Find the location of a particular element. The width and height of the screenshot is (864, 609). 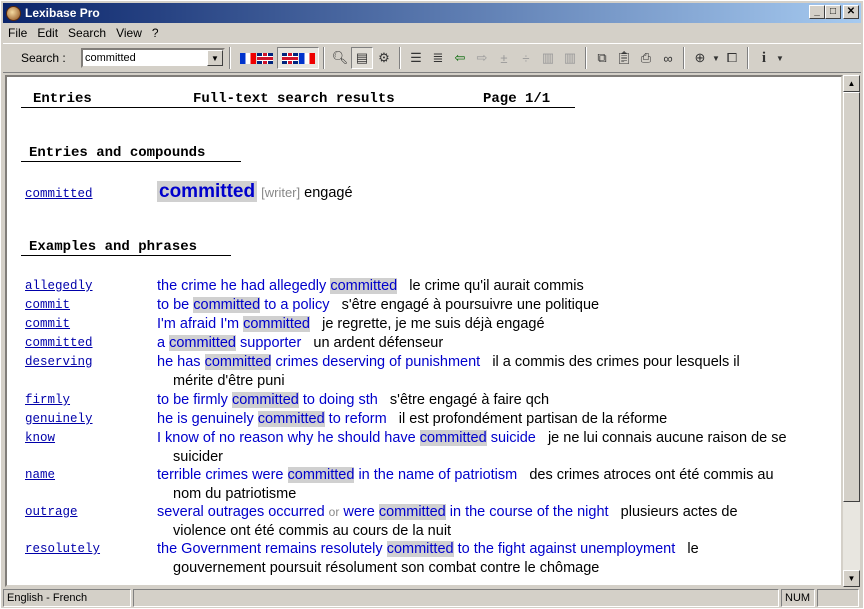

down-icon: ÷ is located at coordinates (526, 58).